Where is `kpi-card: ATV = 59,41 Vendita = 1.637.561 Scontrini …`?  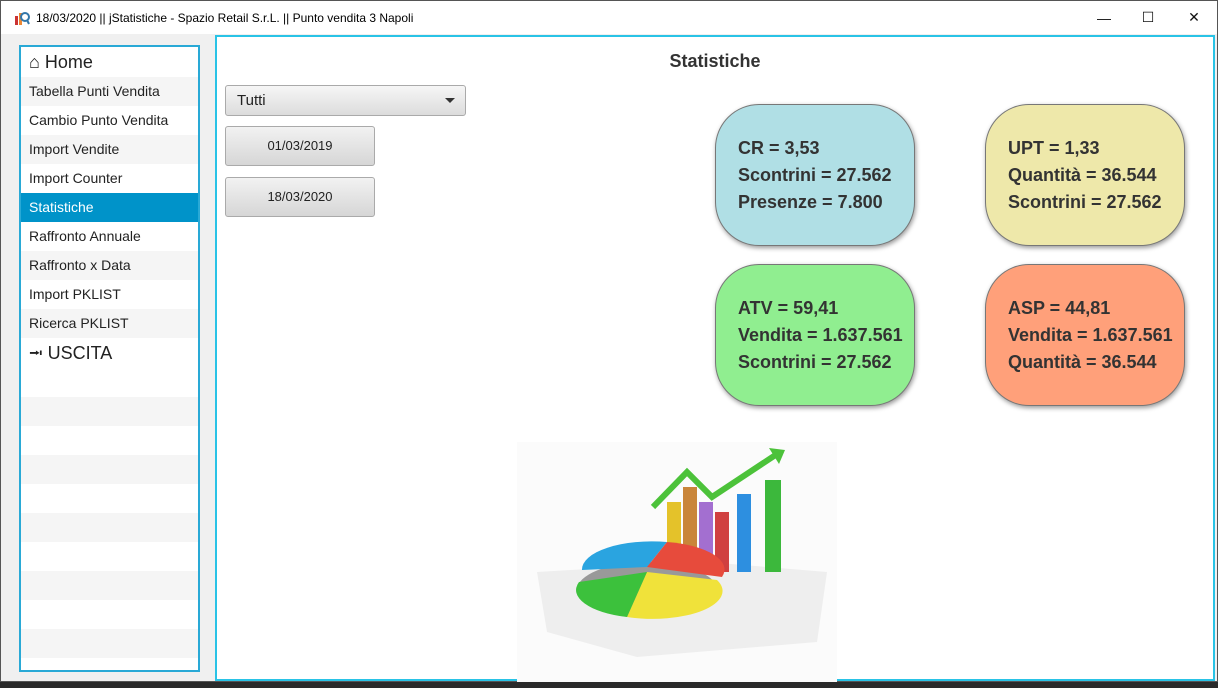
kpi-card: ATV = 59,41 Vendita = 1.637.561 Scontrini … is located at coordinates (815, 335).